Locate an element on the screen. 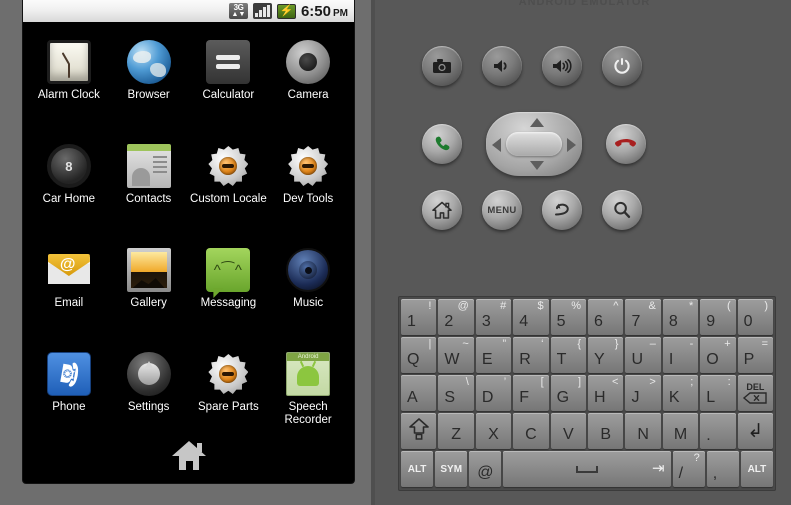  app-alarm-clock: Alarm Clock is located at coordinates (69, 79).